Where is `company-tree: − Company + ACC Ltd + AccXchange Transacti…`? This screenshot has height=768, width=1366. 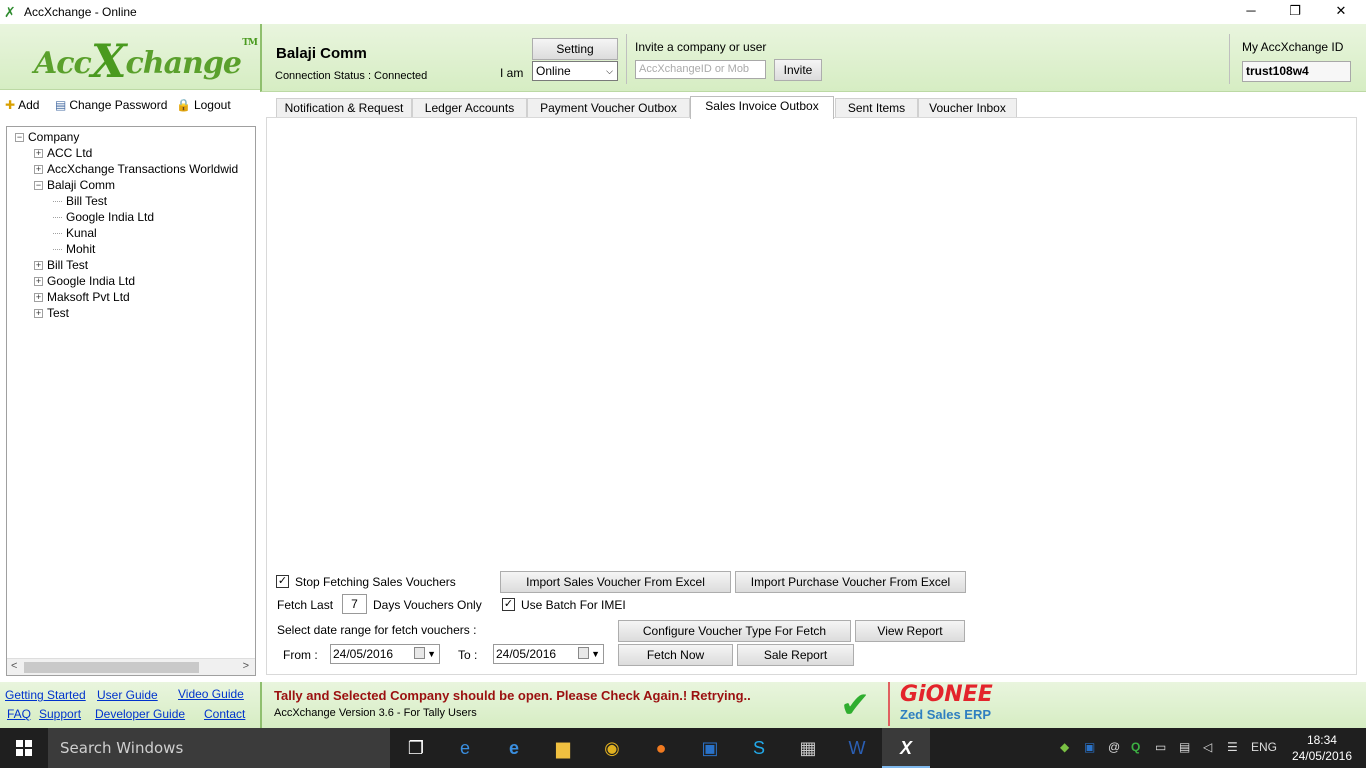 company-tree: − Company + ACC Ltd + AccXchange Transacti… is located at coordinates (131, 401).